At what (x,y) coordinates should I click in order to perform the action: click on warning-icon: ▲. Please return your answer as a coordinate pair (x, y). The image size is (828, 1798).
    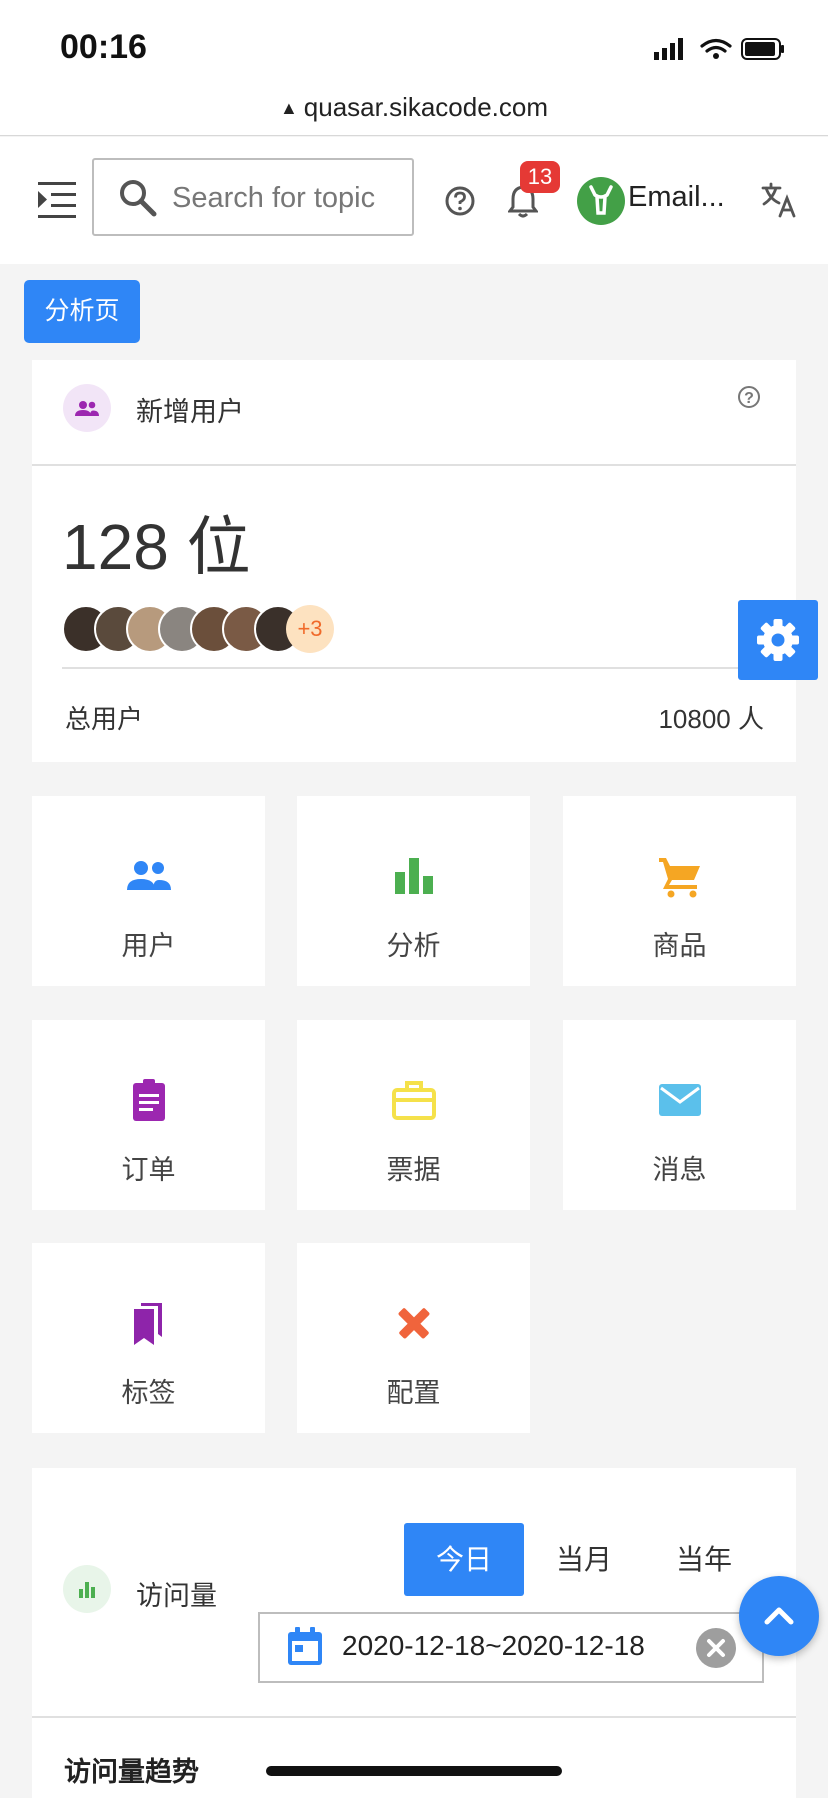
    Looking at the image, I should click on (288, 108).